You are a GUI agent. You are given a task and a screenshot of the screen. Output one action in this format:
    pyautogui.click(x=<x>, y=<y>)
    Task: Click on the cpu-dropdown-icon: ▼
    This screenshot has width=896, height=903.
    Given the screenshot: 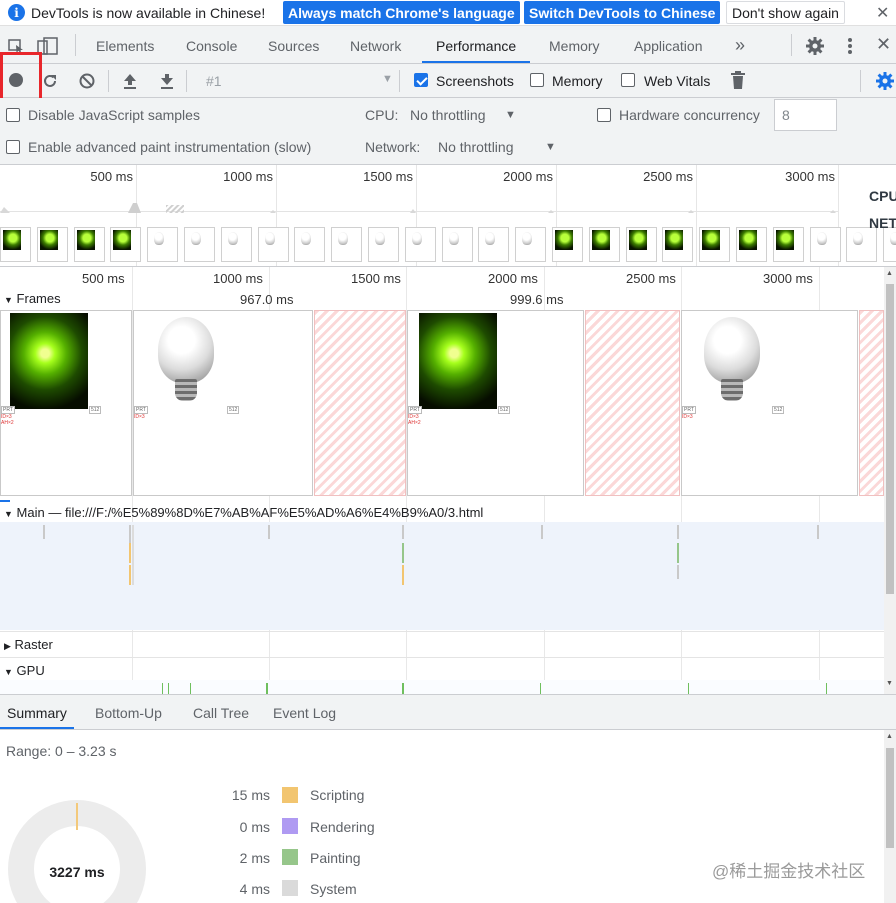 What is the action you would take?
    pyautogui.click(x=510, y=115)
    